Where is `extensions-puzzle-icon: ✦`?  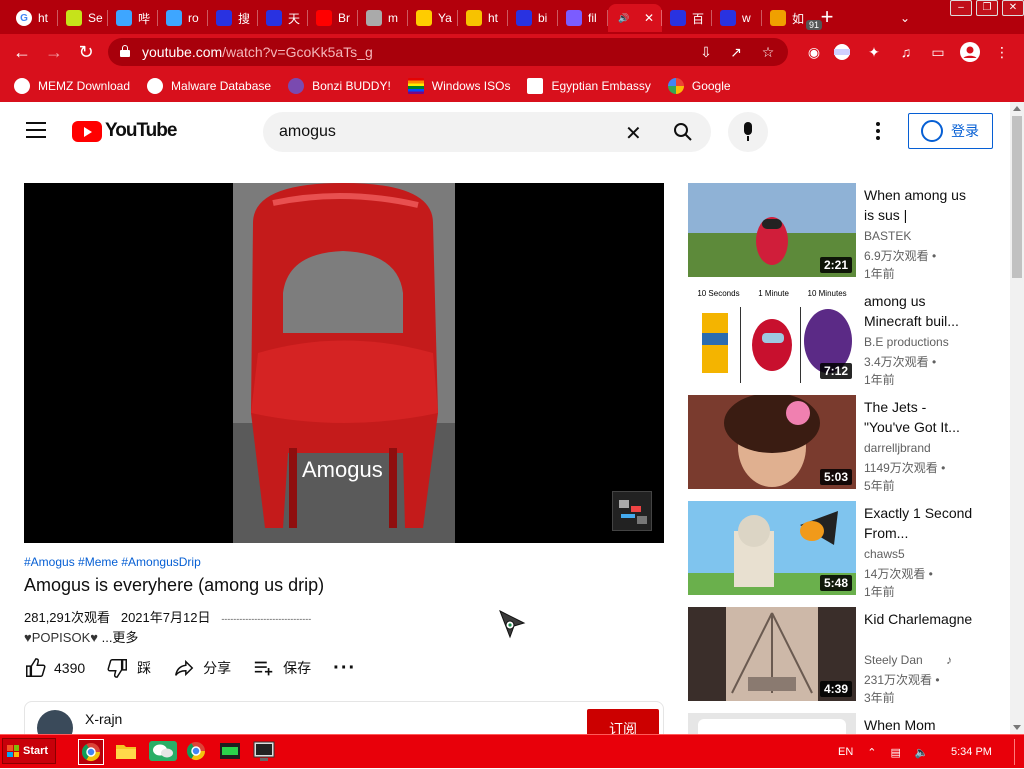
extensions-puzzle-icon: ✦ is located at coordinates (874, 52).